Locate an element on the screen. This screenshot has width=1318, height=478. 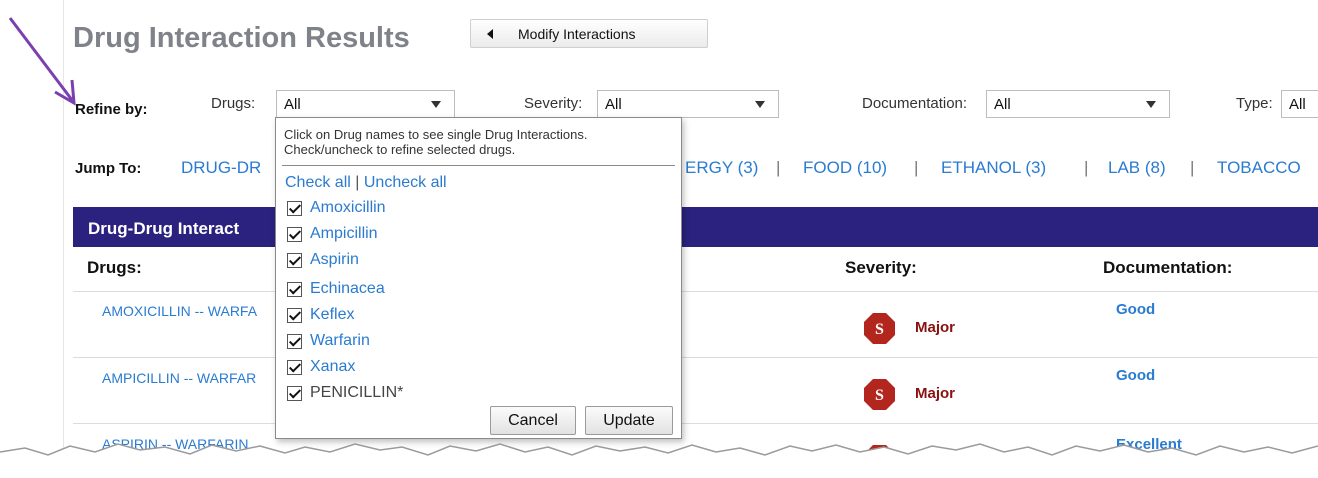
type-filter-value: All is located at coordinates (1297, 104).